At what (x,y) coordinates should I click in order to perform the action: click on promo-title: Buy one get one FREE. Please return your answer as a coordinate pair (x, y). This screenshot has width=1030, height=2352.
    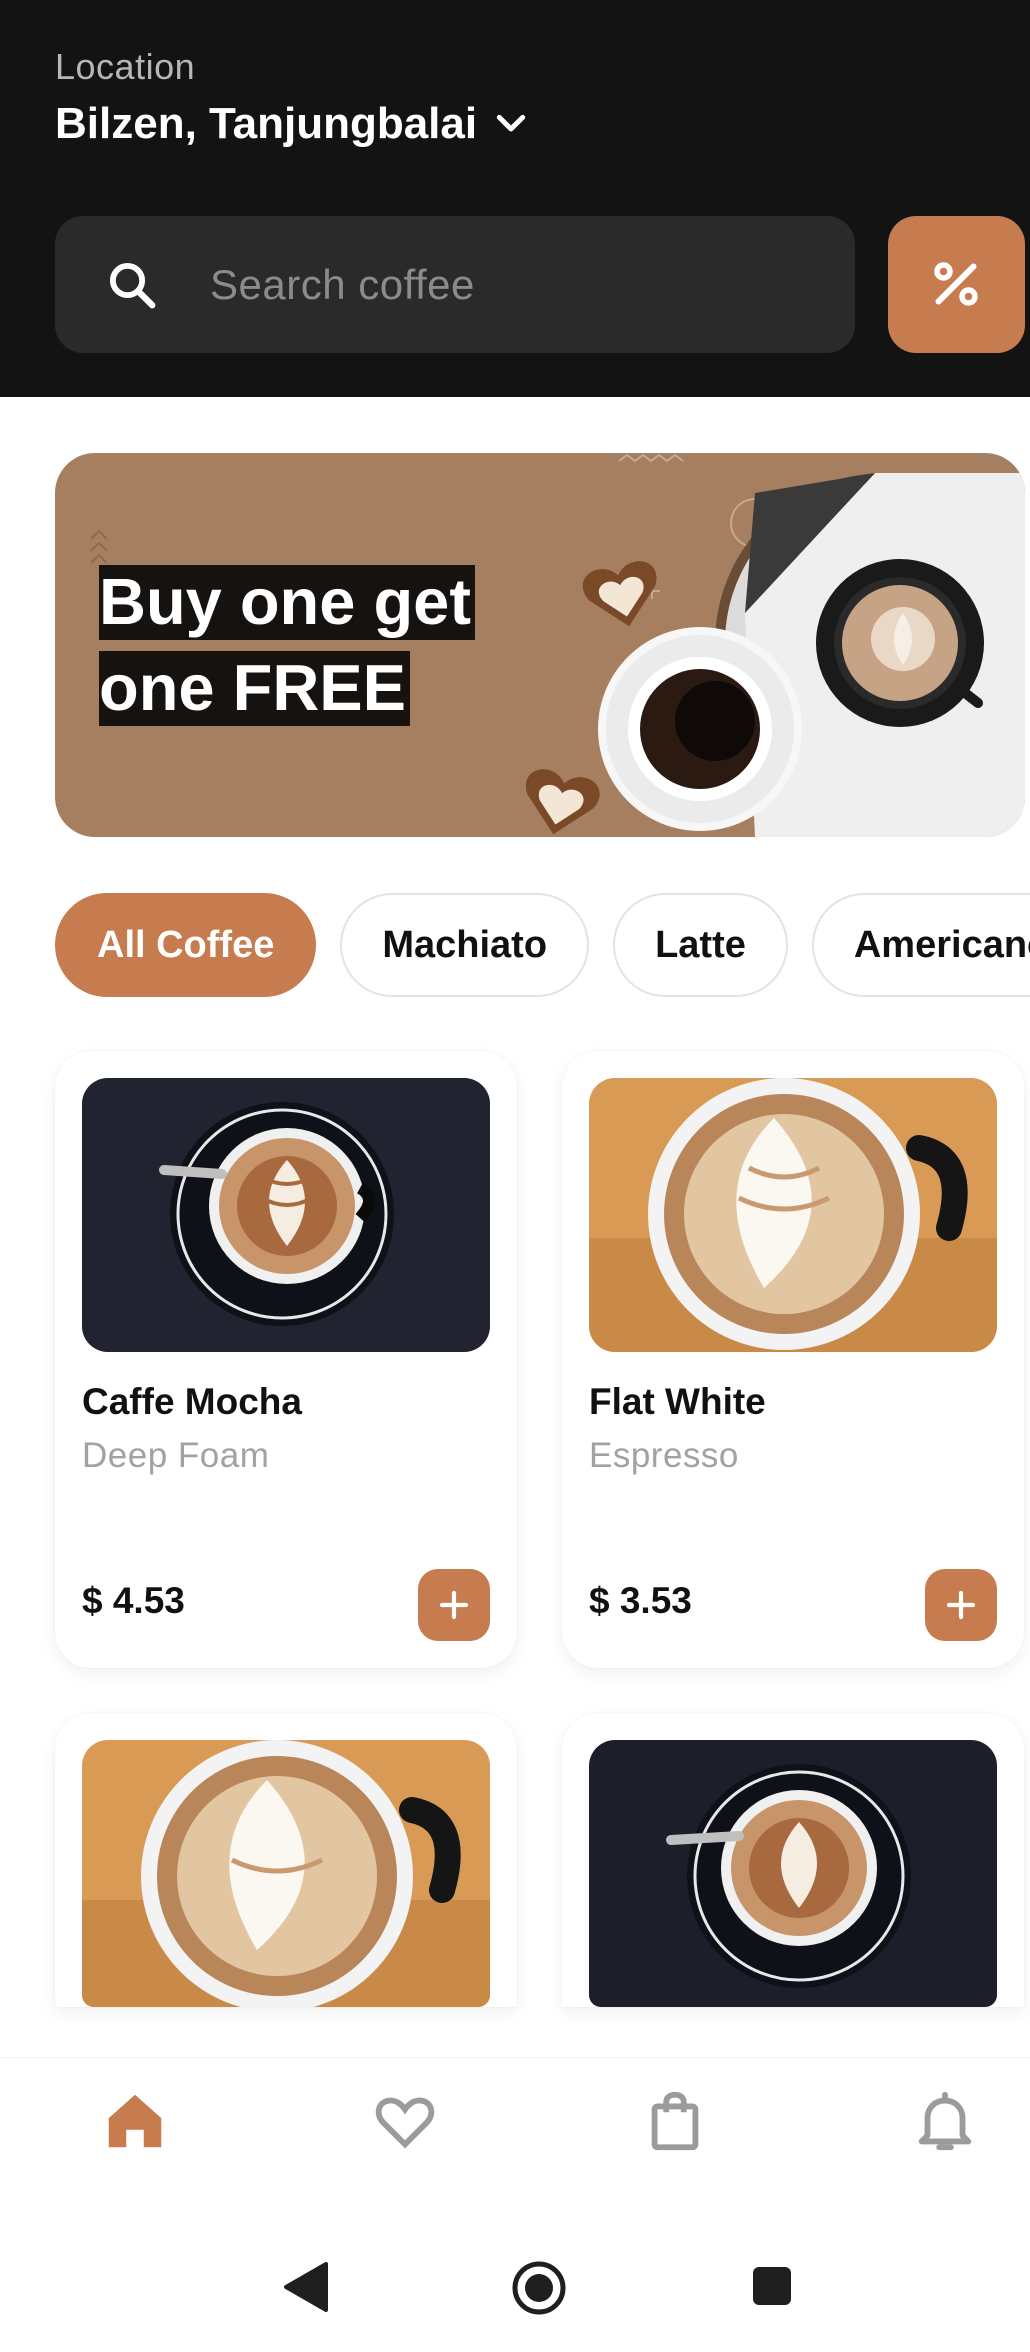
    Looking at the image, I should click on (287, 645).